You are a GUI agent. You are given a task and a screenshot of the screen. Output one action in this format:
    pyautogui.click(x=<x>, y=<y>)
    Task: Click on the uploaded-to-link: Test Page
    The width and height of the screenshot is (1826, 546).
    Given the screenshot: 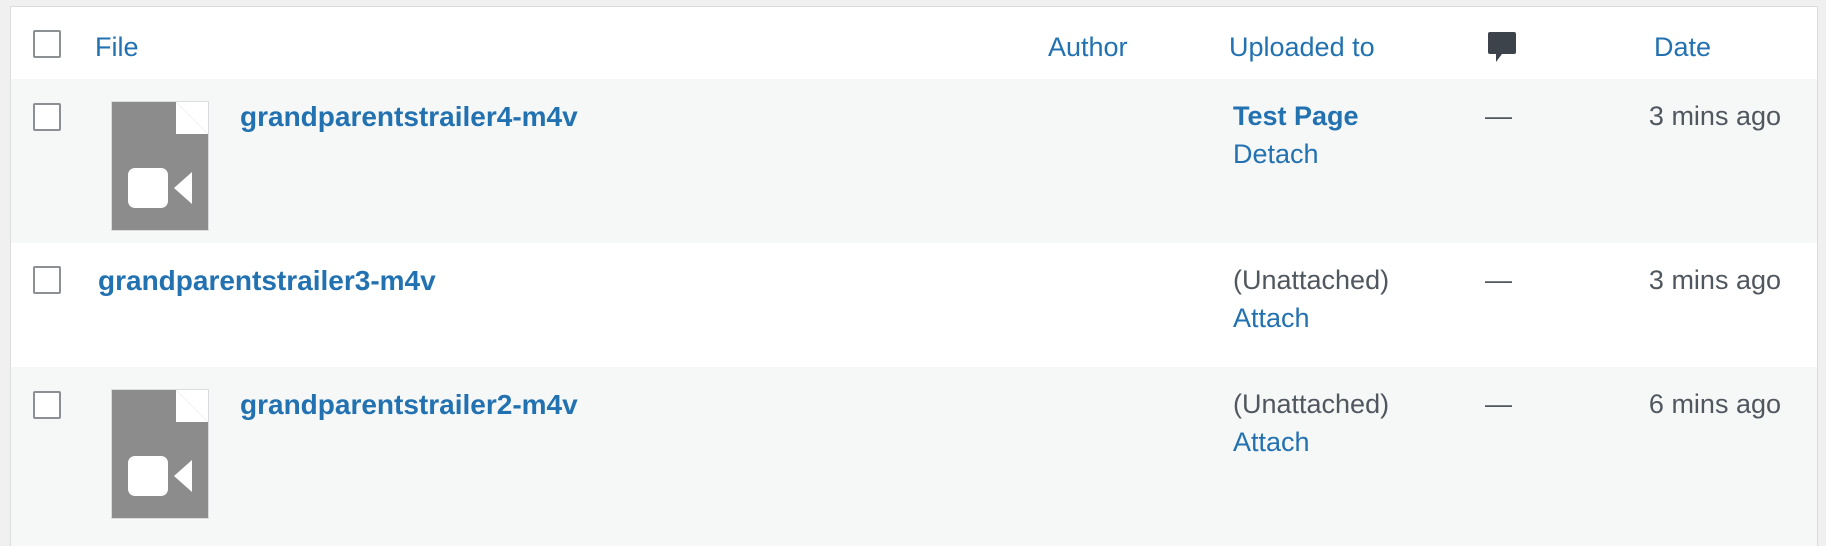 What is the action you would take?
    pyautogui.click(x=1296, y=116)
    